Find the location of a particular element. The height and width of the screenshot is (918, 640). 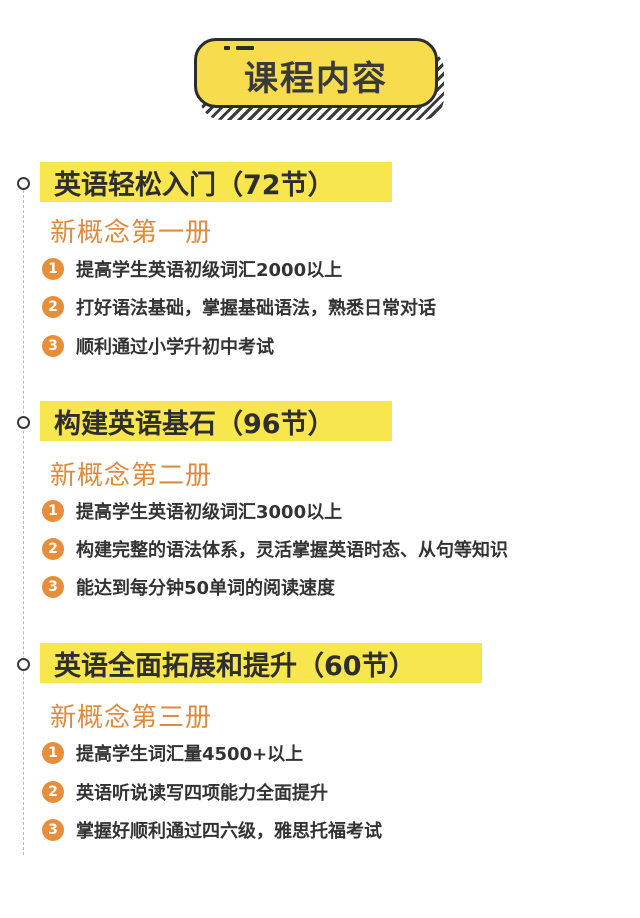

section-heading-bar: 英语轻松入门（72节） is located at coordinates (216, 182).